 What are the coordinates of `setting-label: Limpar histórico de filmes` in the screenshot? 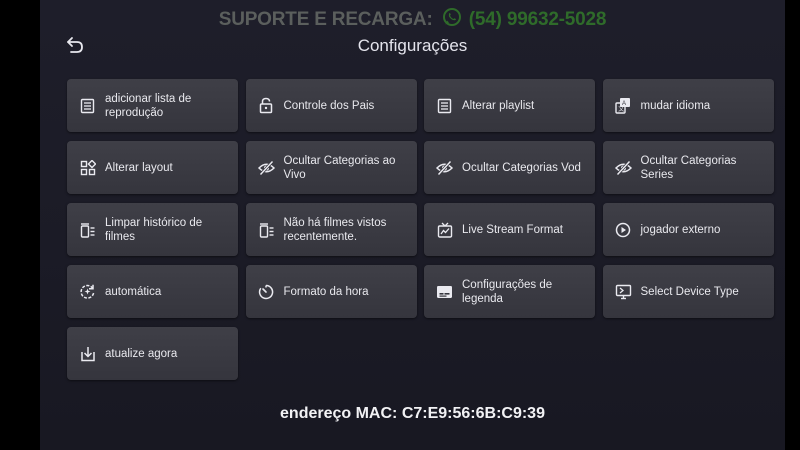 It's located at (154, 229).